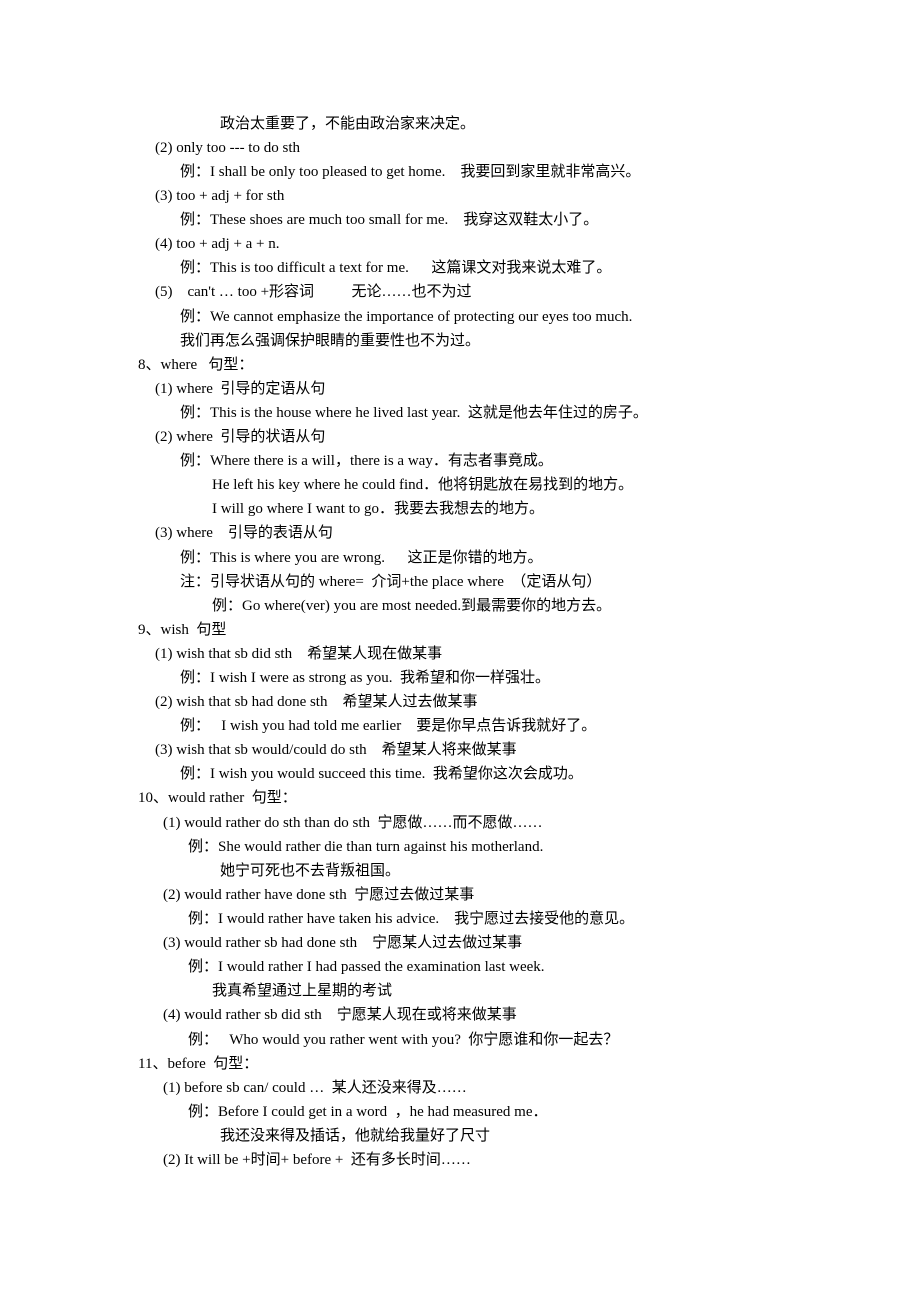 The height and width of the screenshot is (1302, 920). What do you see at coordinates (319, 895) in the screenshot?
I see `subsection-heading: (2) would rather have done sth 宁愿过去做过某事` at bounding box center [319, 895].